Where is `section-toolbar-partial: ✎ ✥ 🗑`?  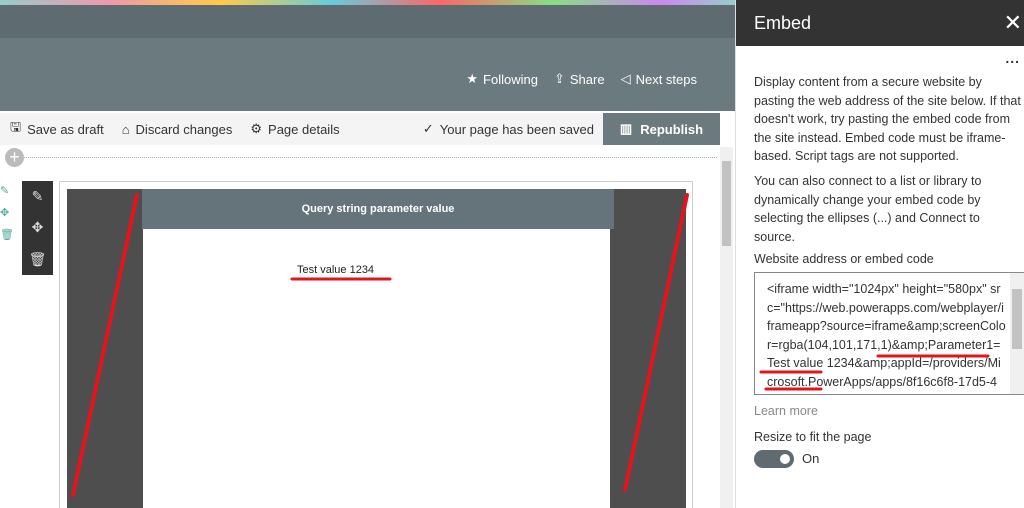 section-toolbar-partial: ✎ ✥ 🗑 is located at coordinates (7, 213).